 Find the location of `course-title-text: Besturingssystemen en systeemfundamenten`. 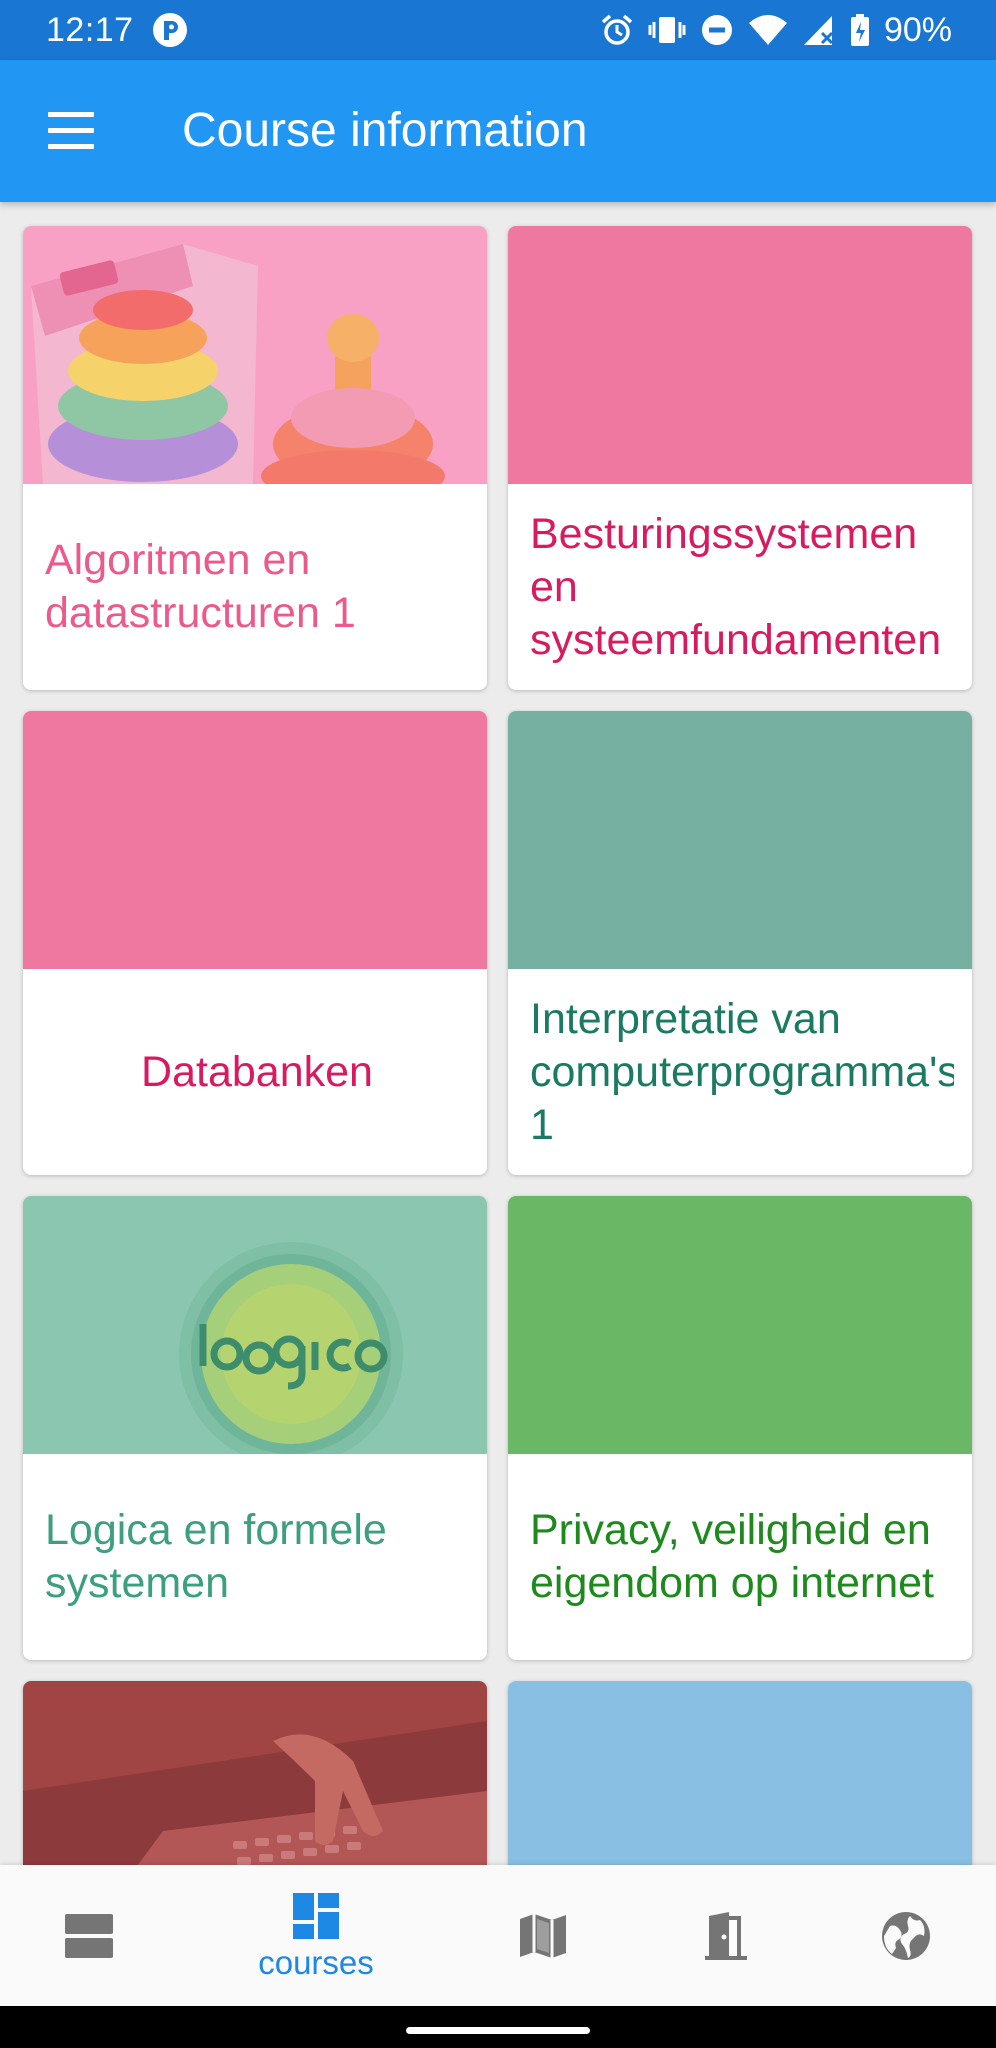

course-title-text: Besturingssystemen en systeemfundamenten is located at coordinates (736, 586).